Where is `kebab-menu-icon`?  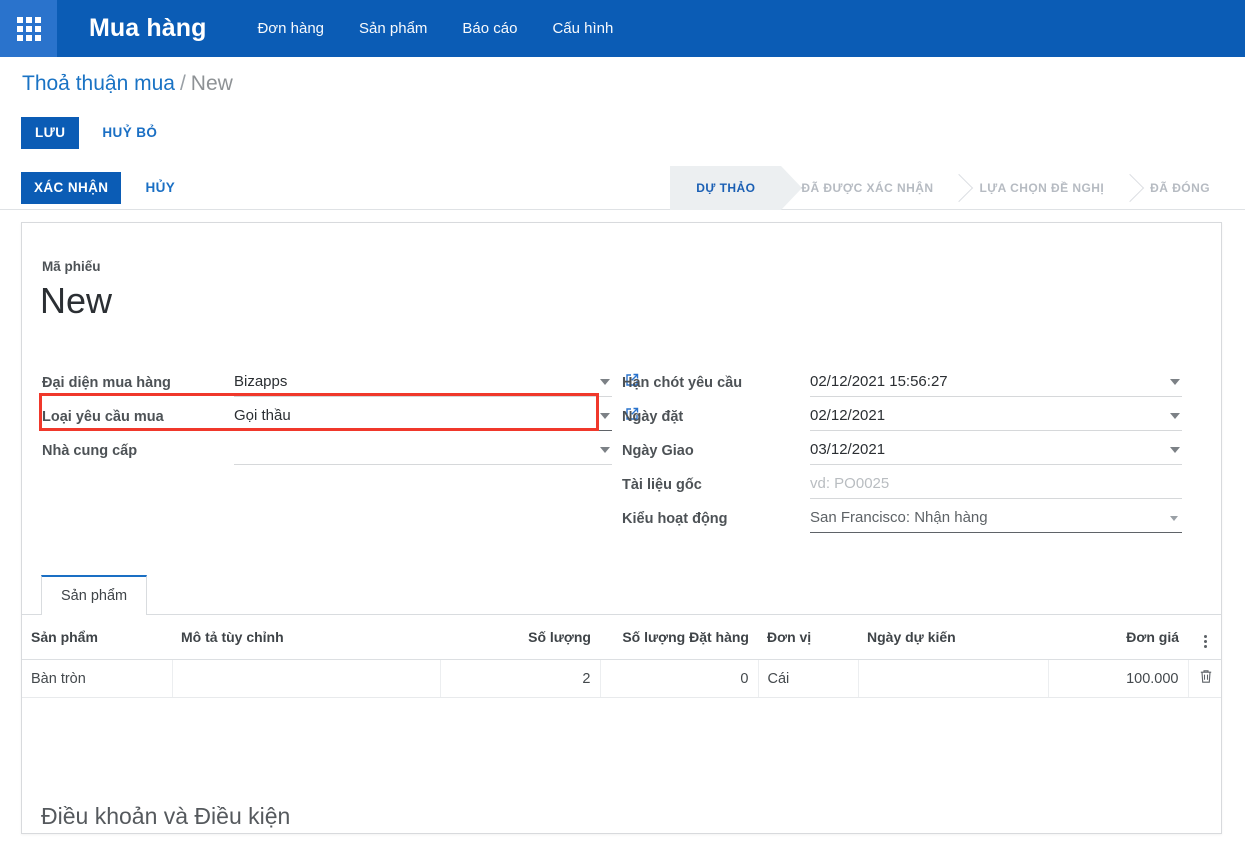
kebab-menu-icon is located at coordinates (1205, 641).